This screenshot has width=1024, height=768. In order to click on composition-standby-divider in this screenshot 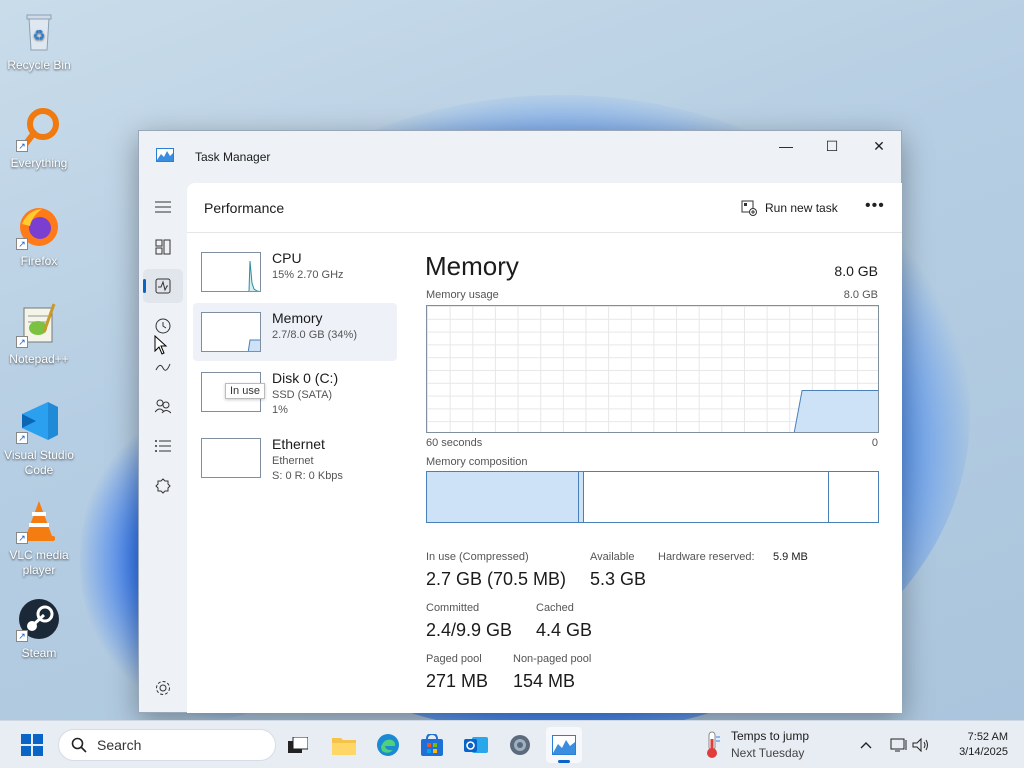, I will do `click(828, 497)`.